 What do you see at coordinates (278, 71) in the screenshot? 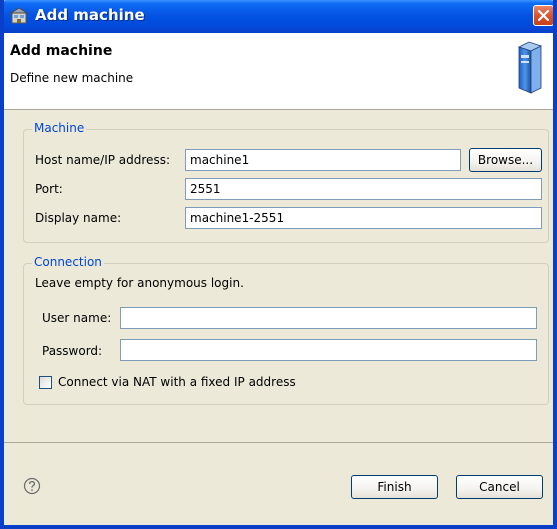
I see `dialog-header: Add machine Define new machine` at bounding box center [278, 71].